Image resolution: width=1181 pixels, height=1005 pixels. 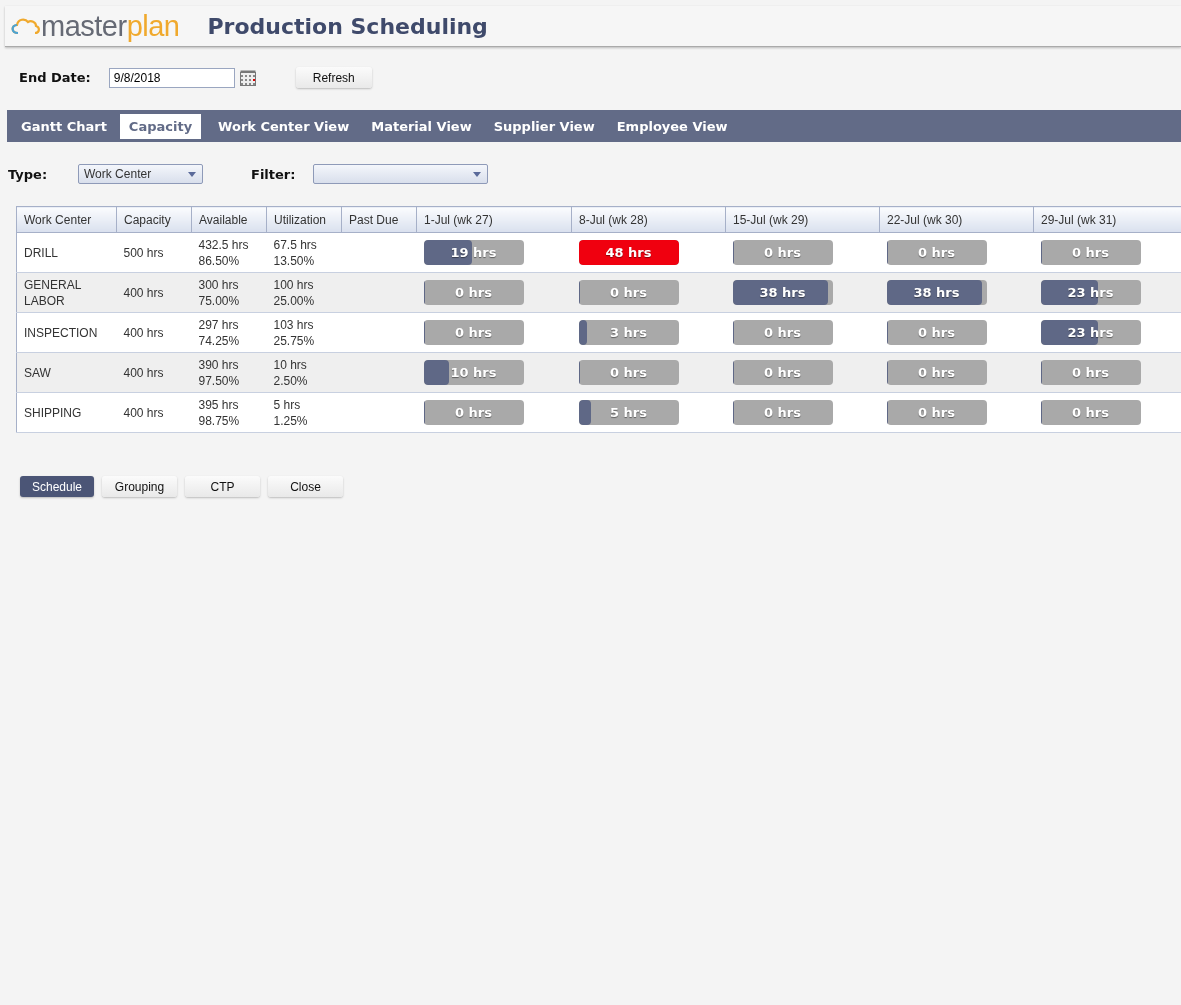 I want to click on table-cell: 103 hrs 25.75%, so click(x=304, y=332).